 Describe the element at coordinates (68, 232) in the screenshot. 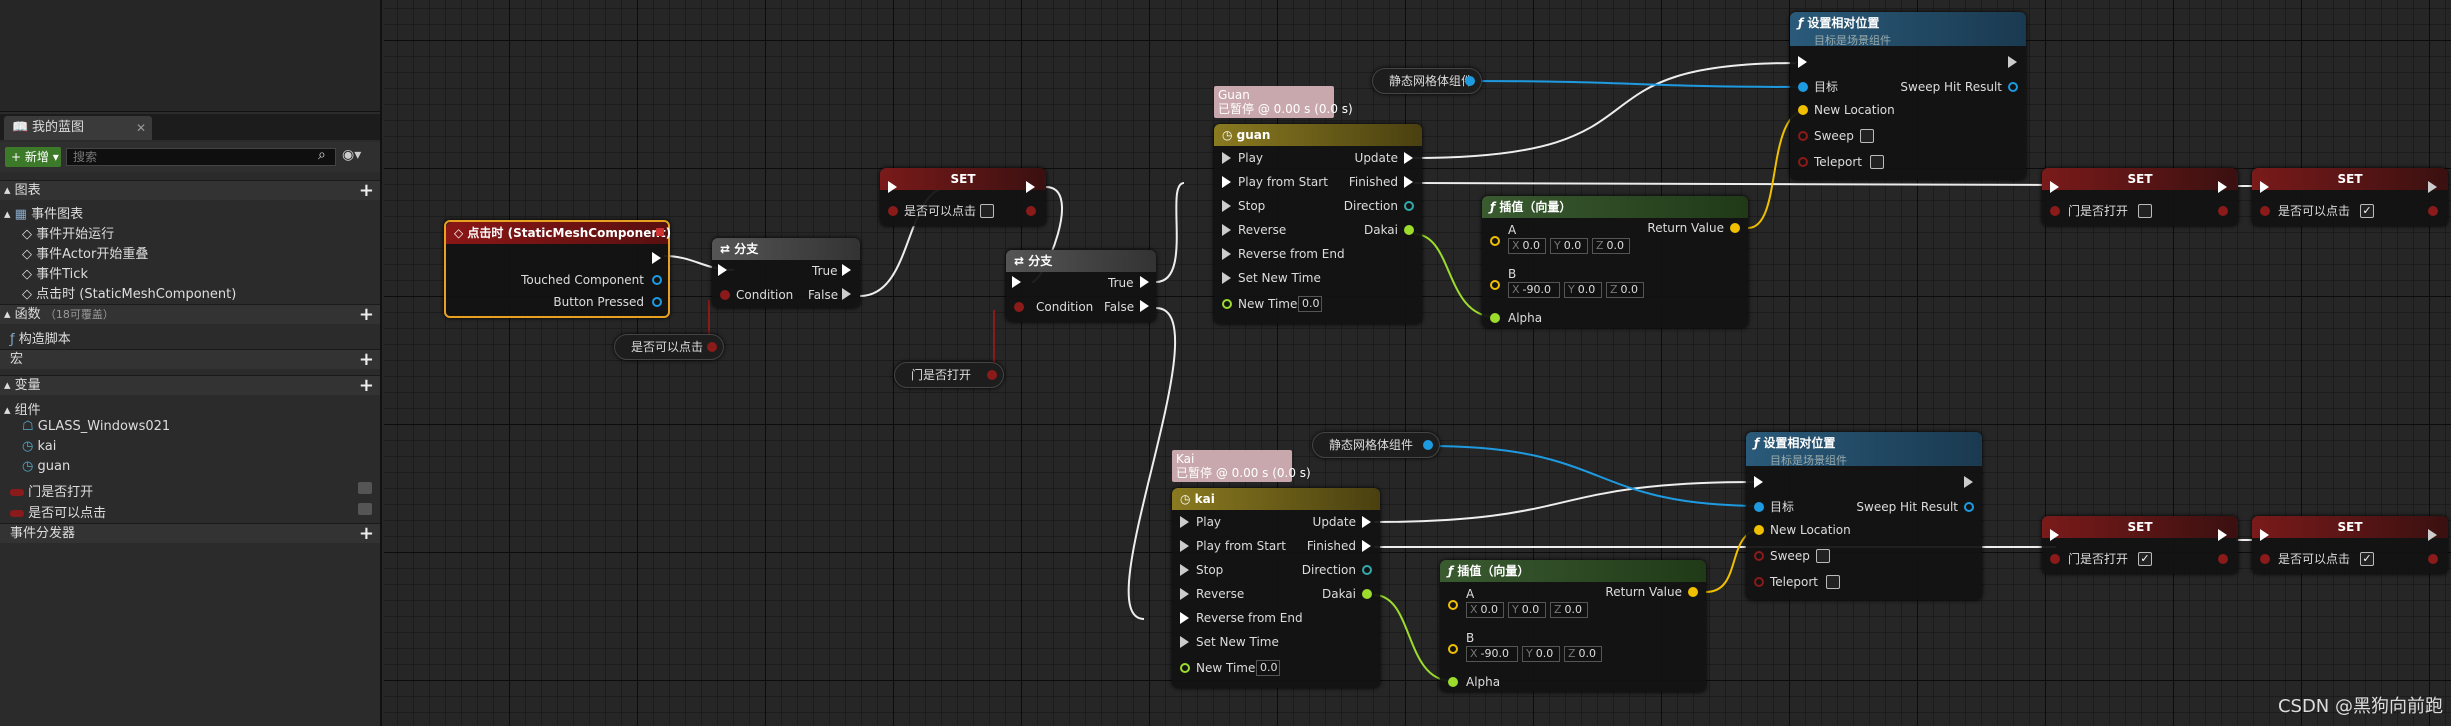

I see `event-item: ◇ 事件开始运行` at that location.